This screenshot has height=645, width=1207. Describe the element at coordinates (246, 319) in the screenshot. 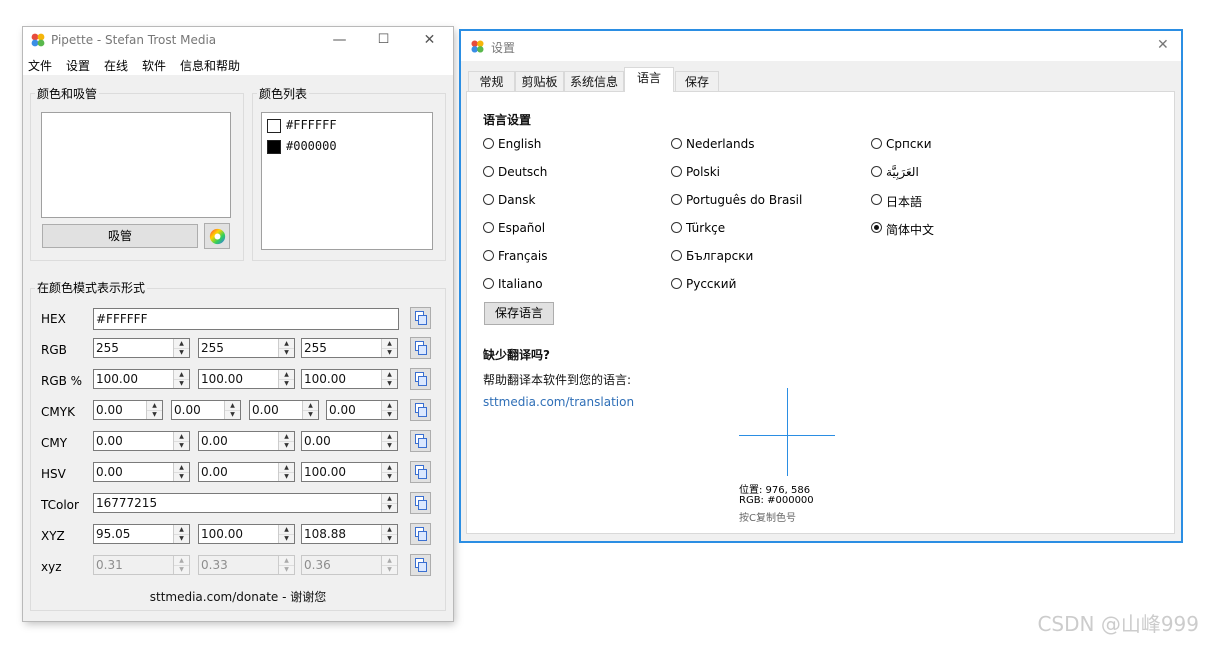

I see `hex-field: #FFFFFF` at that location.